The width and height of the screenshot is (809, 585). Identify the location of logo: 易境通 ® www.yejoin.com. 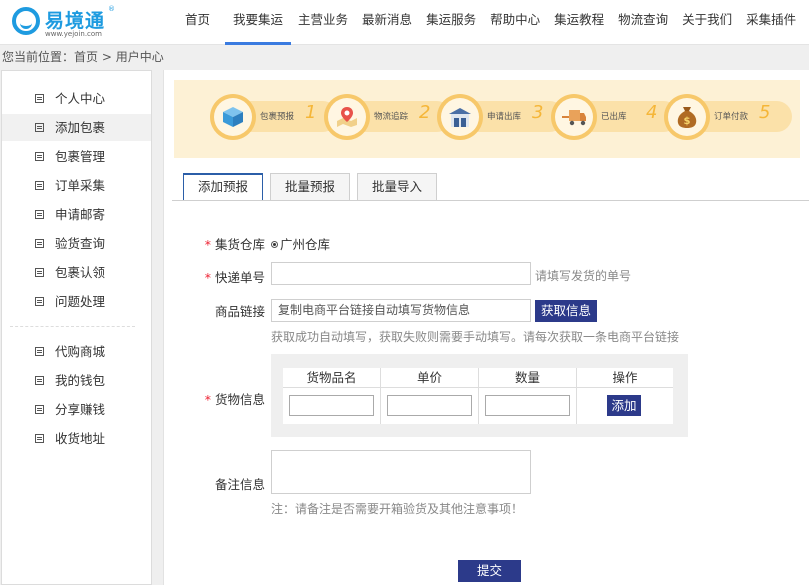
(72, 23).